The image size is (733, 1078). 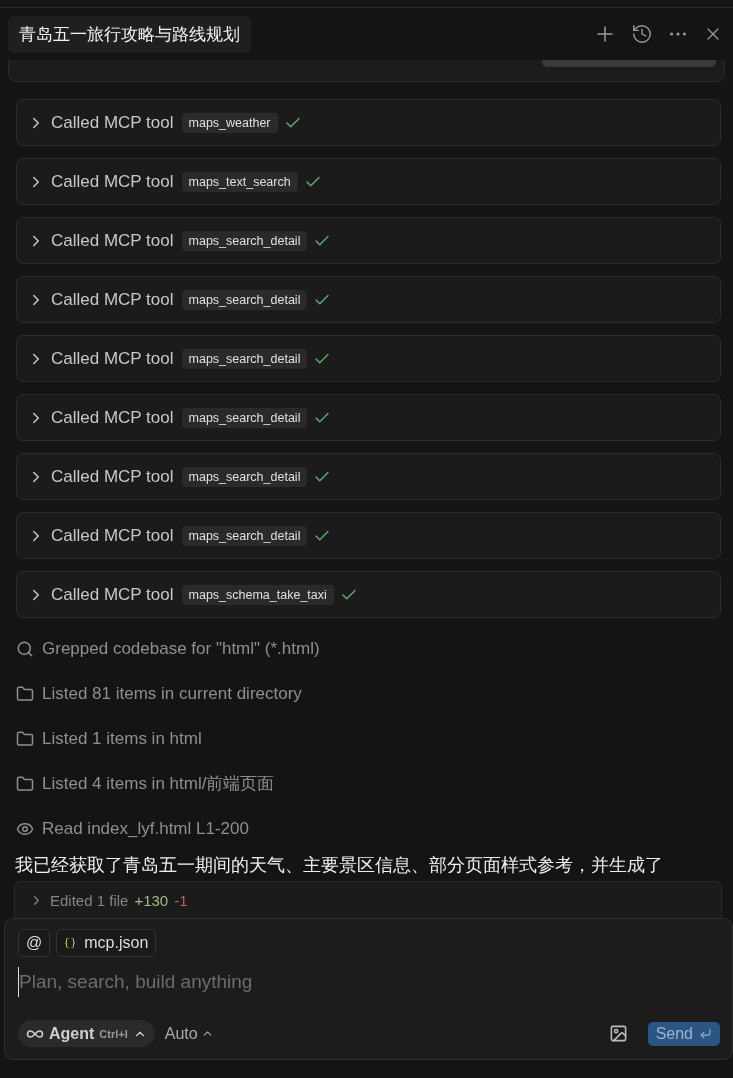 What do you see at coordinates (368, 899) in the screenshot?
I see `edits-bar: Edited 1 file +130 -1` at bounding box center [368, 899].